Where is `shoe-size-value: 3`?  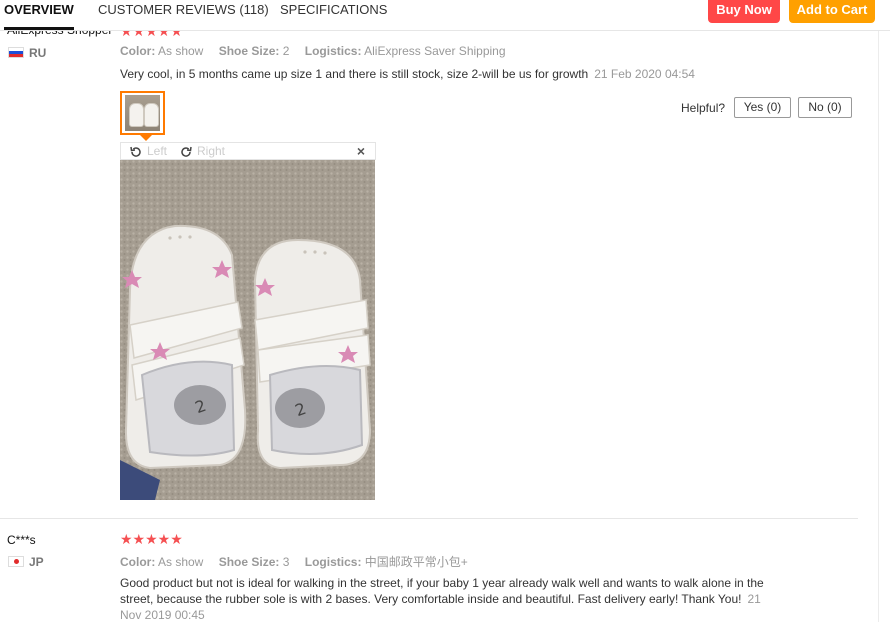
shoe-size-value: 3 is located at coordinates (286, 562).